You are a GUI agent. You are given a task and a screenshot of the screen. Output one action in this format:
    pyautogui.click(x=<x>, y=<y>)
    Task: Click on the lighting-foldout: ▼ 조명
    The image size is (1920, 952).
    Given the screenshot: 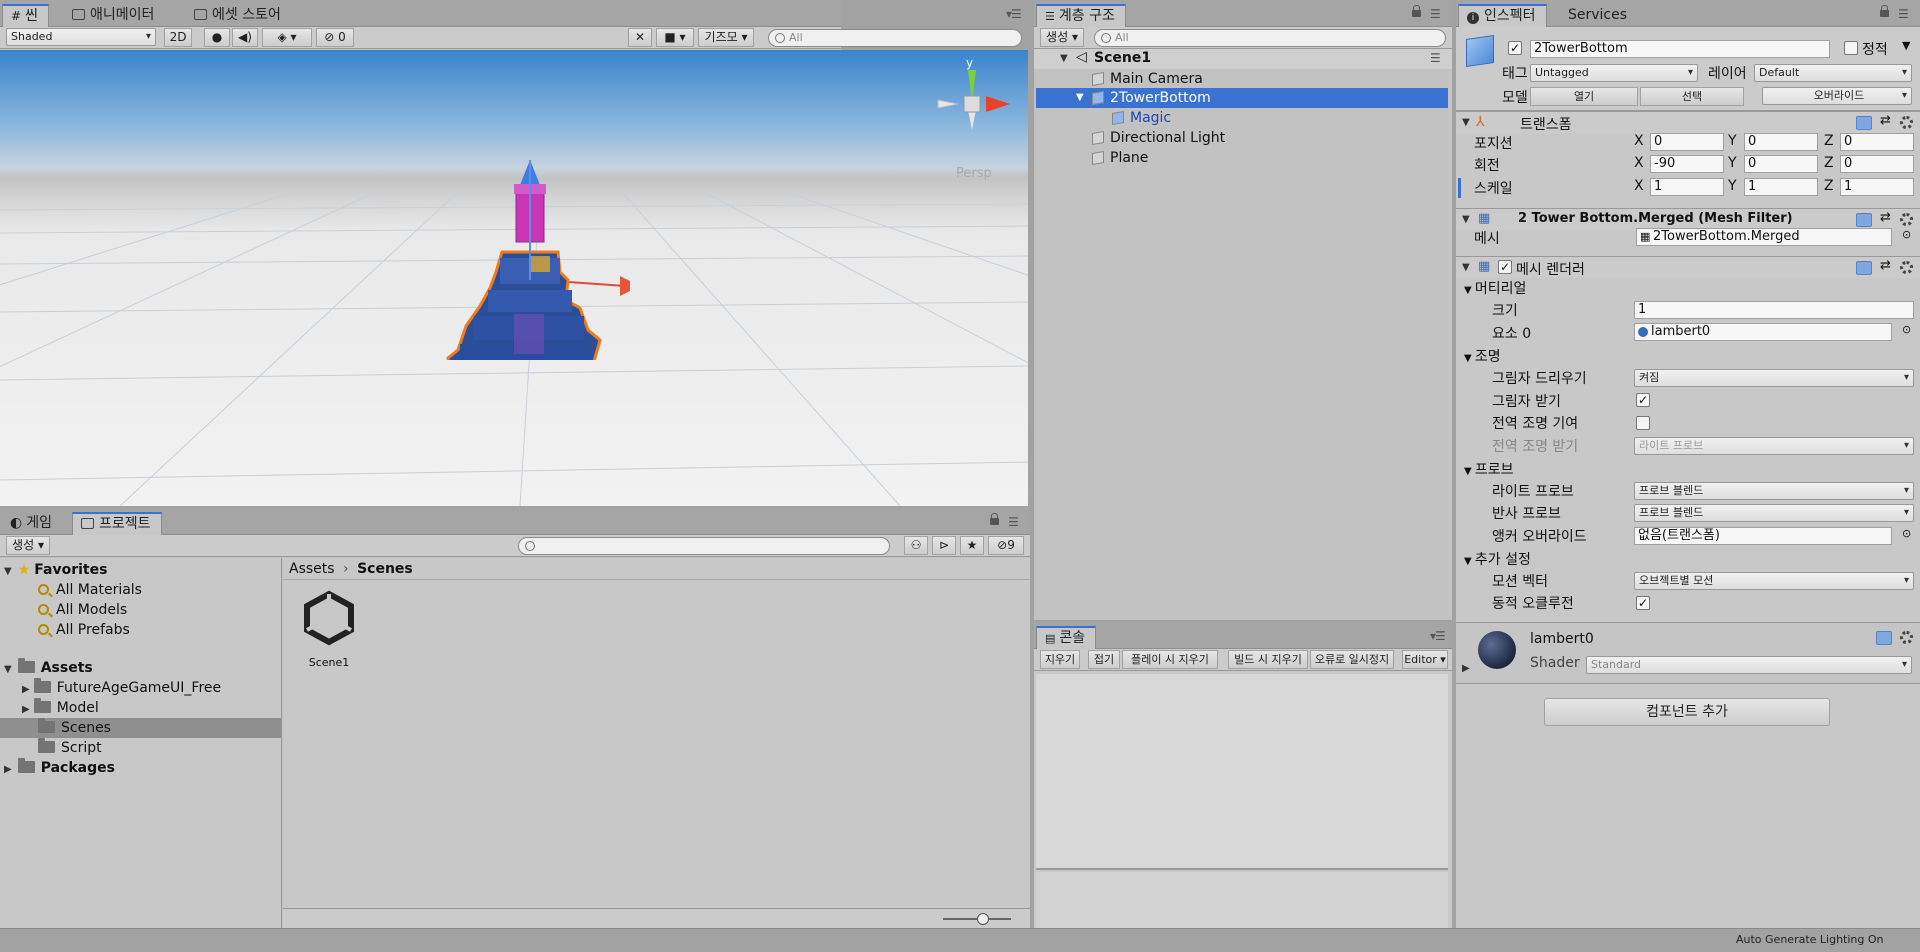 What is the action you would take?
    pyautogui.click(x=1482, y=356)
    